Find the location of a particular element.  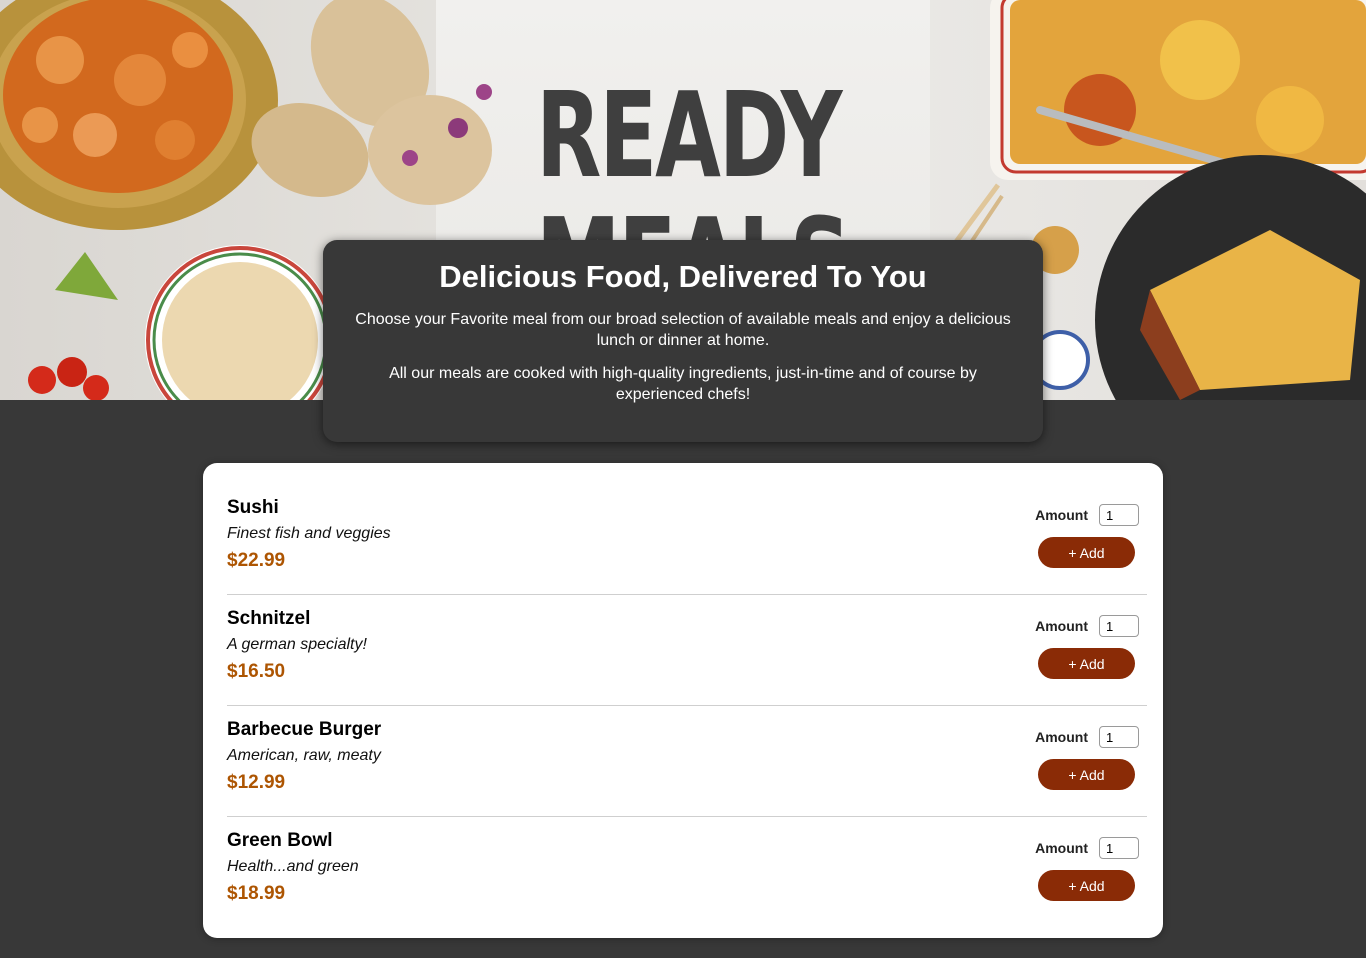

meal-price: $16.50 is located at coordinates (256, 671).